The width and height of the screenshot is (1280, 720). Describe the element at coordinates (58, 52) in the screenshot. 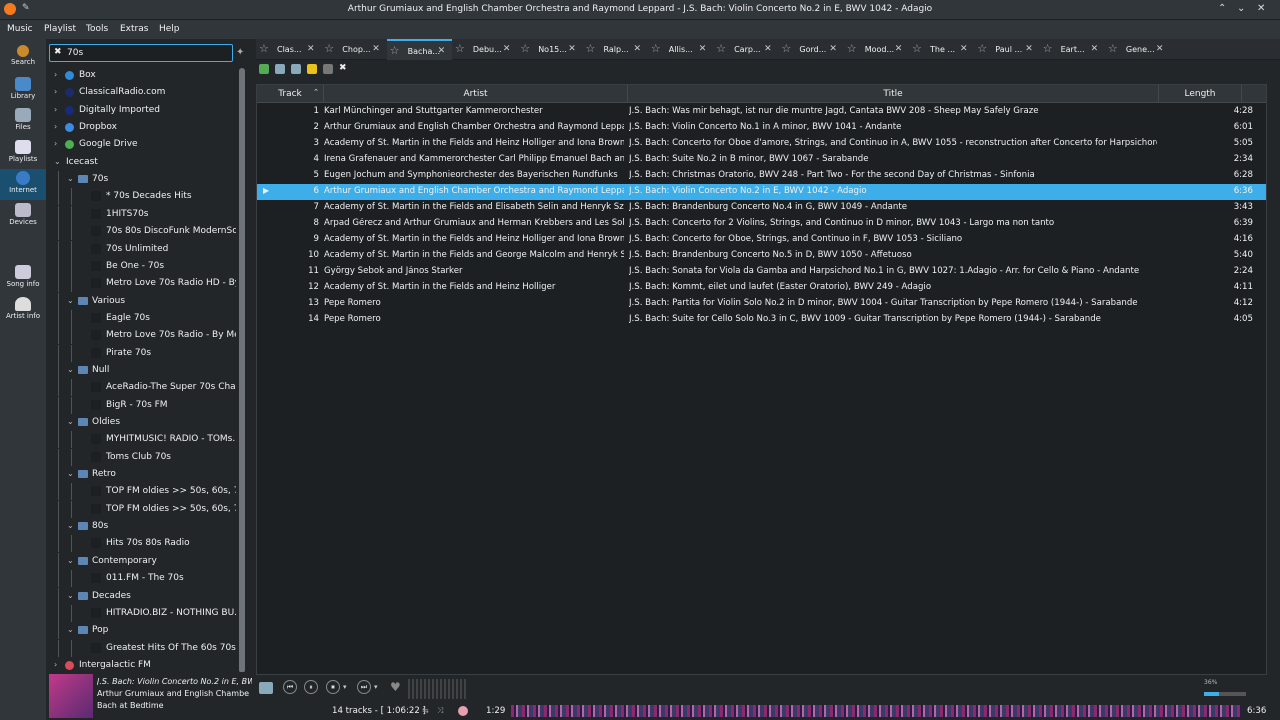

I see `clear-search-icon: ✖` at that location.